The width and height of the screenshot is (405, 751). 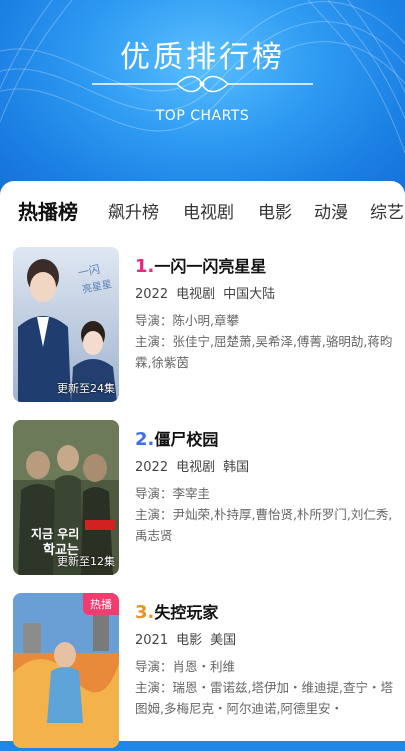 What do you see at coordinates (204, 666) in the screenshot?
I see `director-value: 肖恩・利维` at bounding box center [204, 666].